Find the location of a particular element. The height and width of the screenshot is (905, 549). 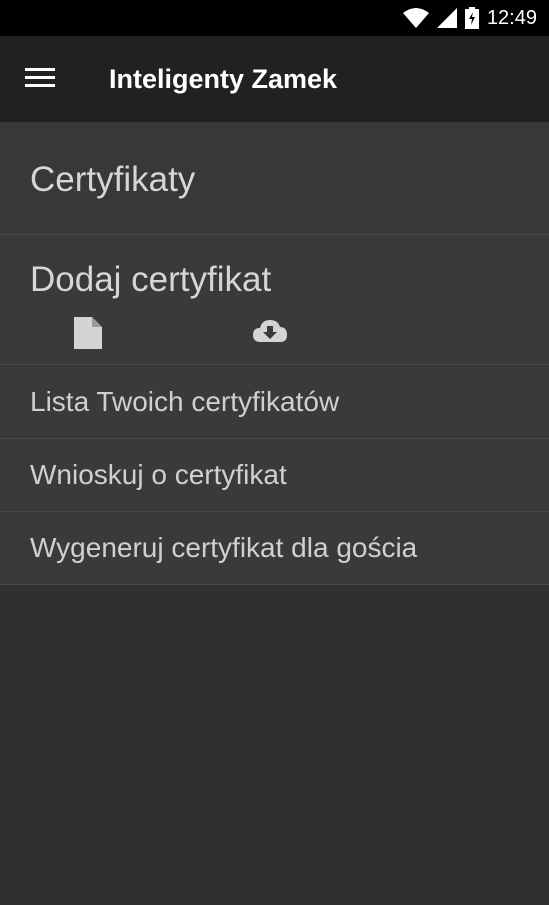

list-item-request-certificate: Wnioskuj o certyfikat is located at coordinates (274, 475).